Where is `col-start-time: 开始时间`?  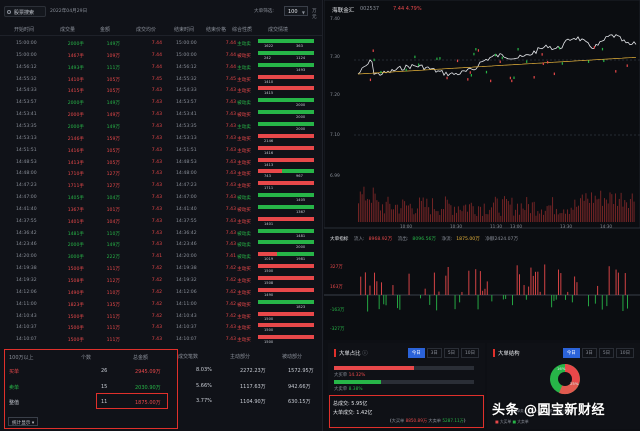 col-start-time: 开始时间 is located at coordinates (24, 29).